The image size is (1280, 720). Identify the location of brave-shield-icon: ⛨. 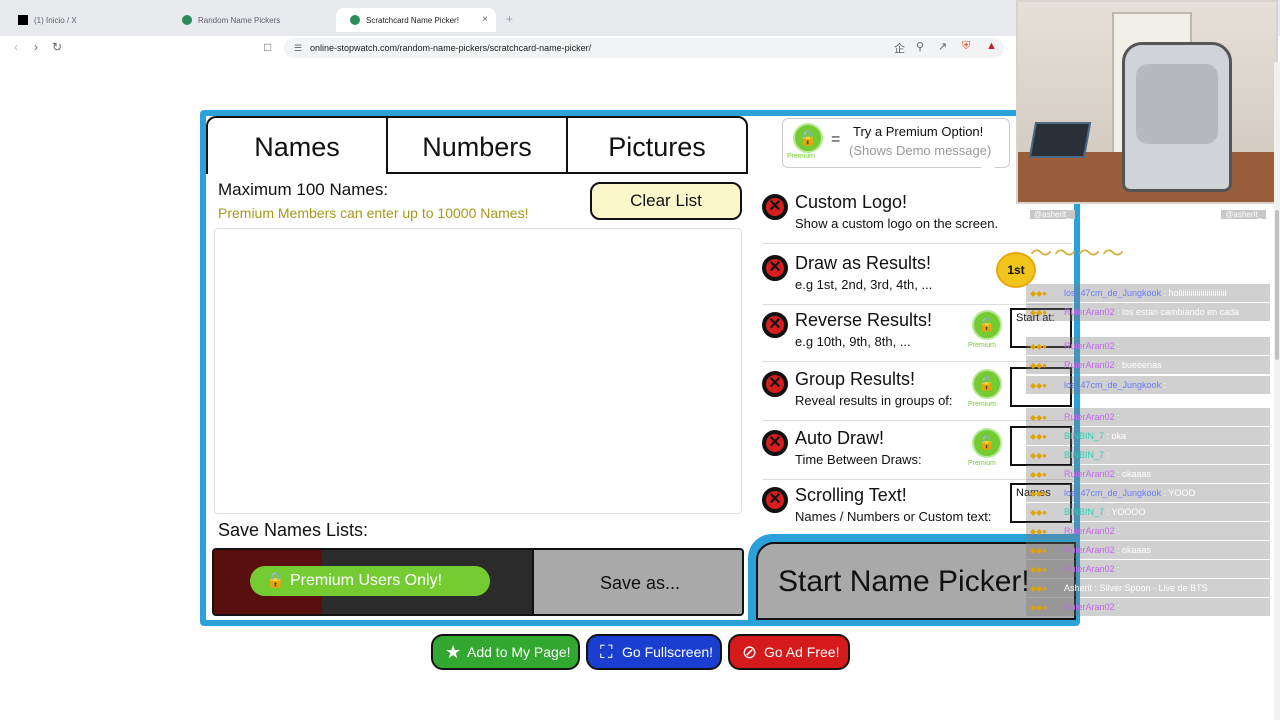
(966, 46).